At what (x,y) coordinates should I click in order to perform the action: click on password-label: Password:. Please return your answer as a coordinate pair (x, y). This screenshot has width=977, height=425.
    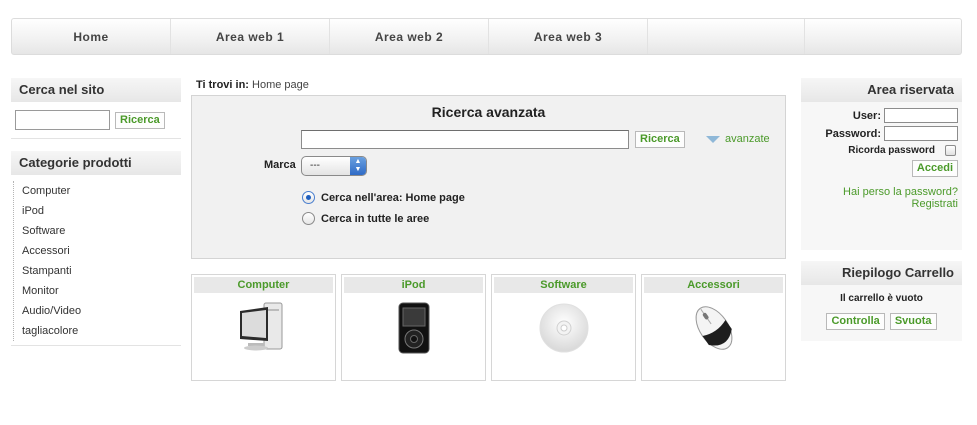
    Looking at the image, I should click on (853, 133).